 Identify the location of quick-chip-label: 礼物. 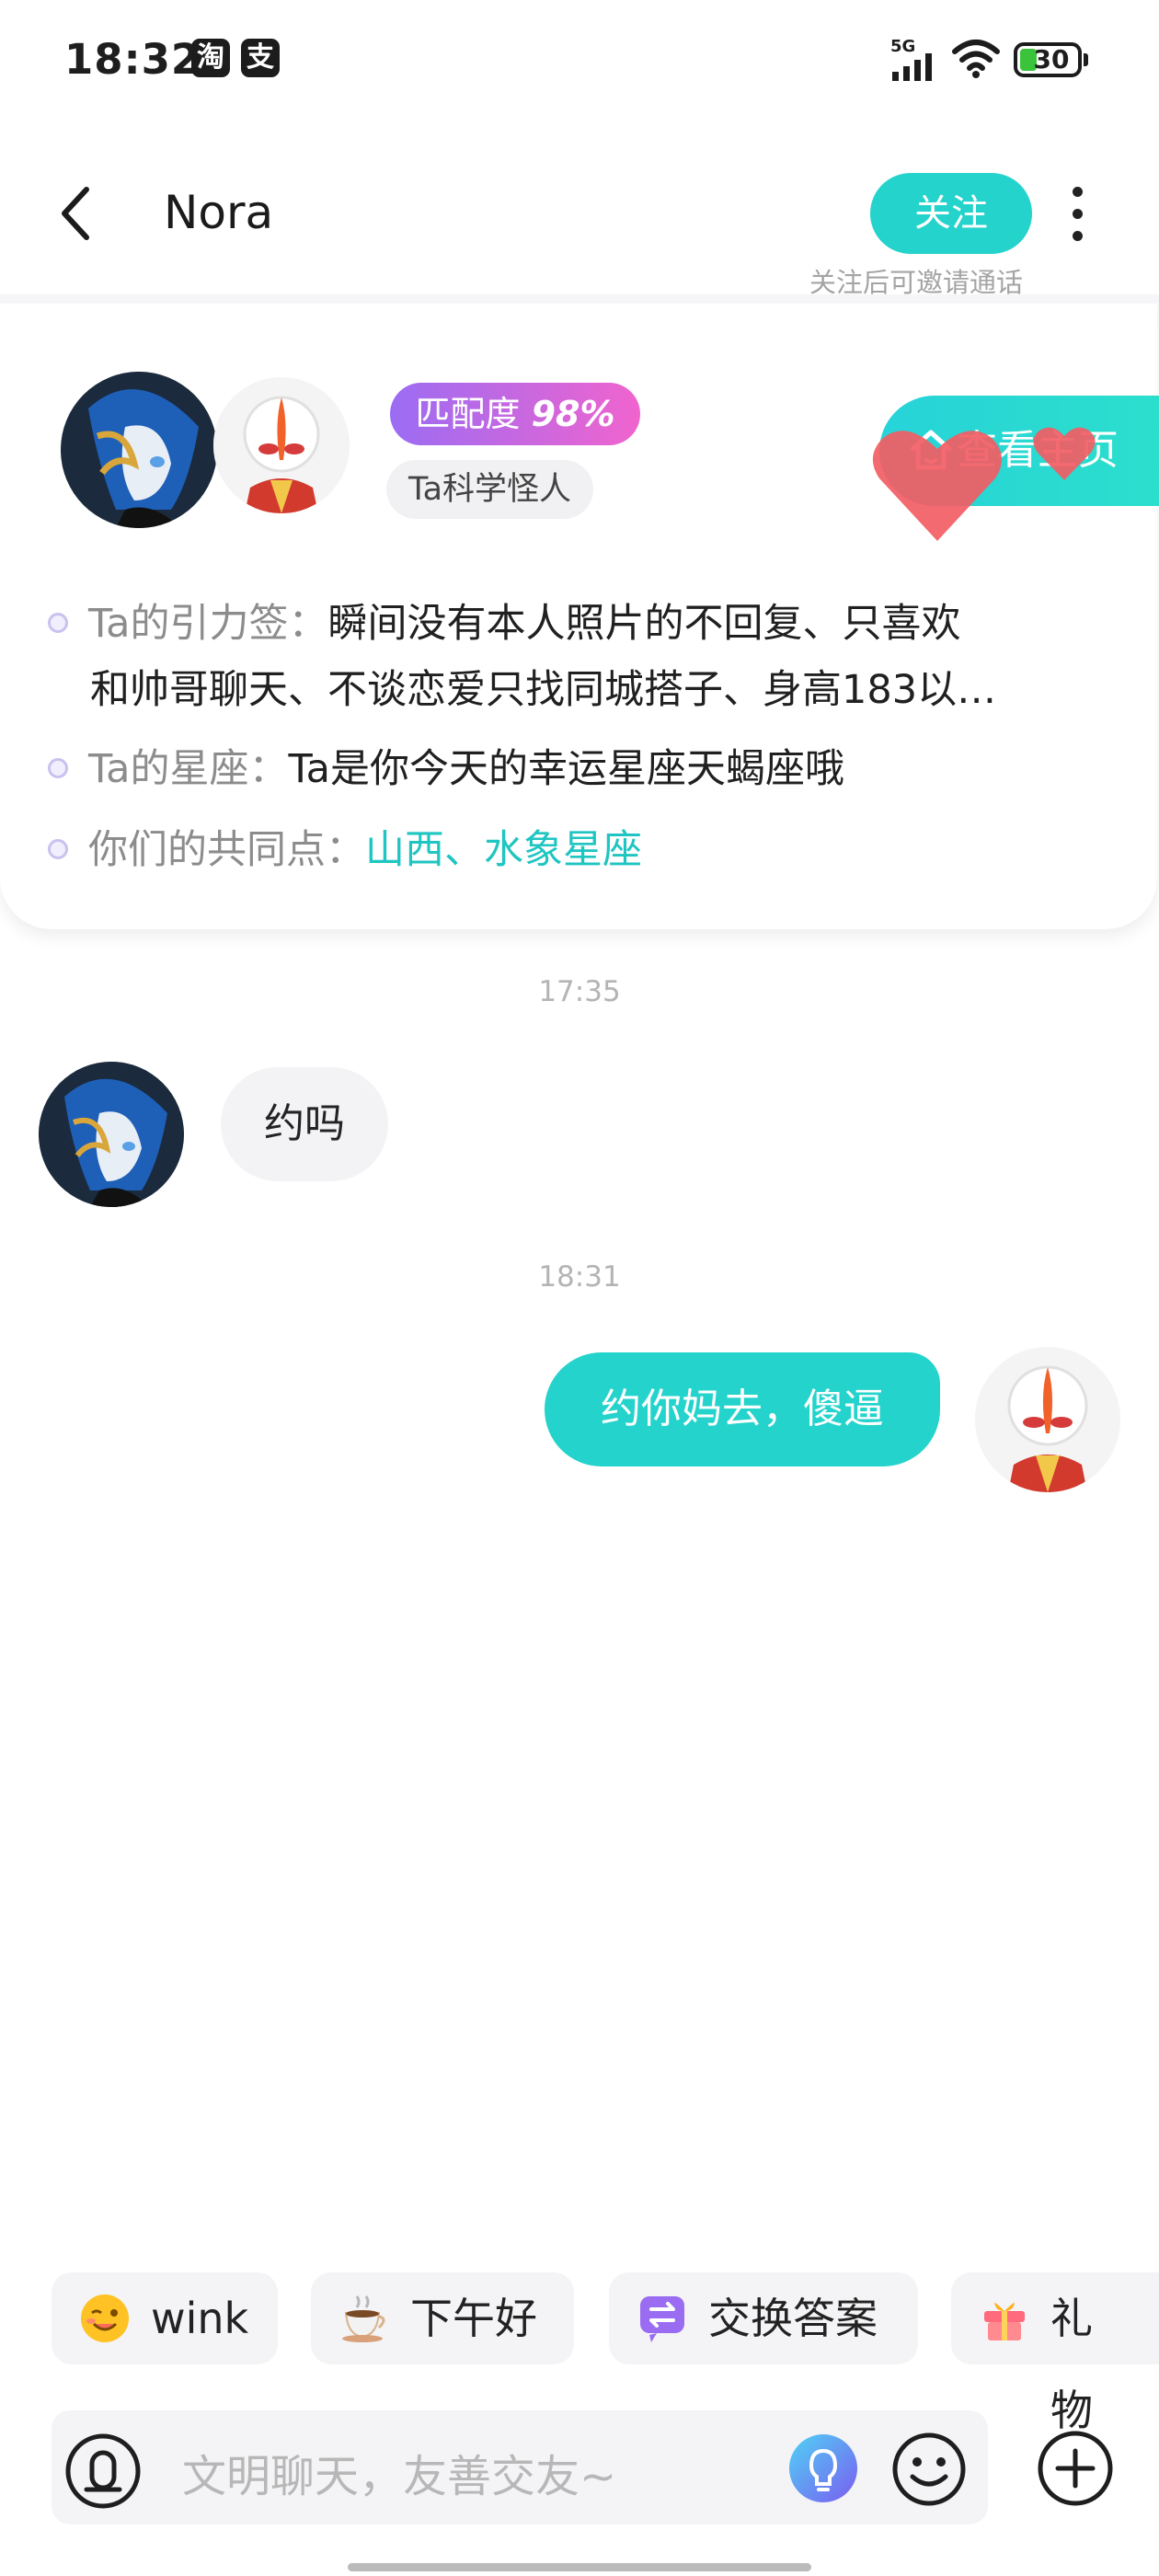
(1071, 2364).